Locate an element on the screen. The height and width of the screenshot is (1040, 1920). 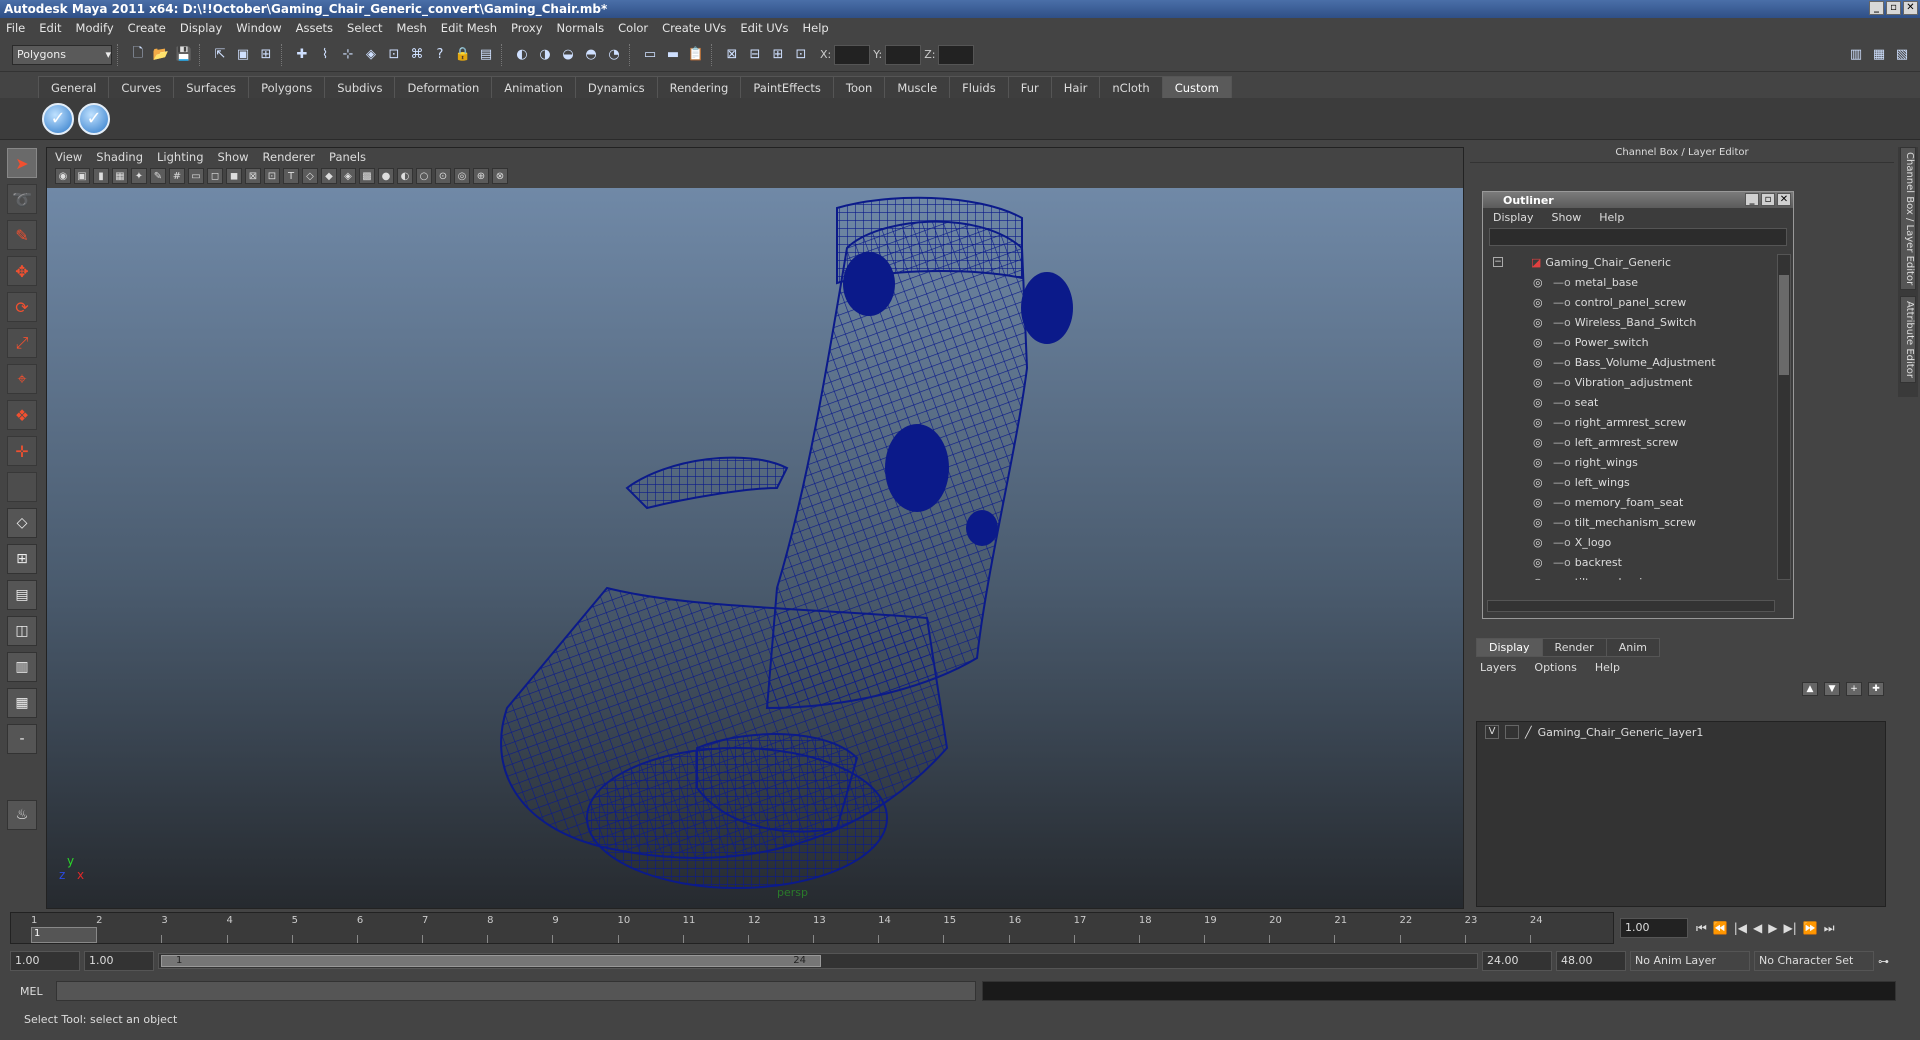
menu-edit-mesh: Edit Mesh is located at coordinates (469, 28).